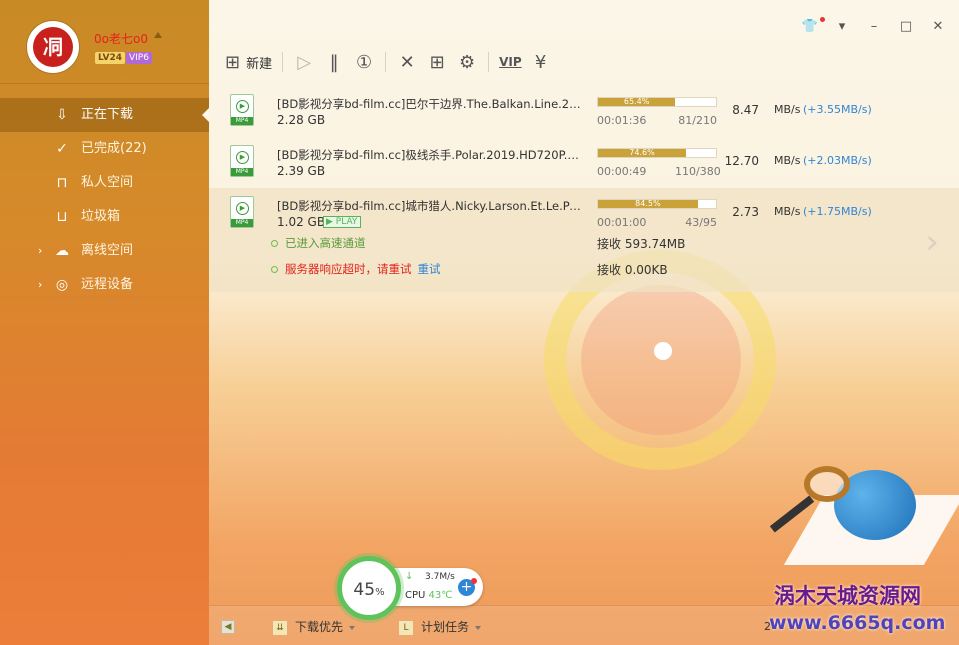  I want to click on yen-icon: ¥, so click(540, 62).